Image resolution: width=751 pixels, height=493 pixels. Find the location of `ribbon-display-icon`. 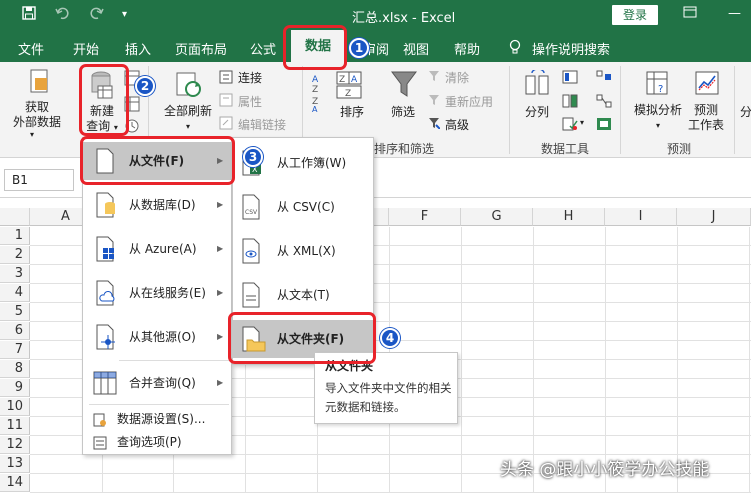

ribbon-display-icon is located at coordinates (690, 14).